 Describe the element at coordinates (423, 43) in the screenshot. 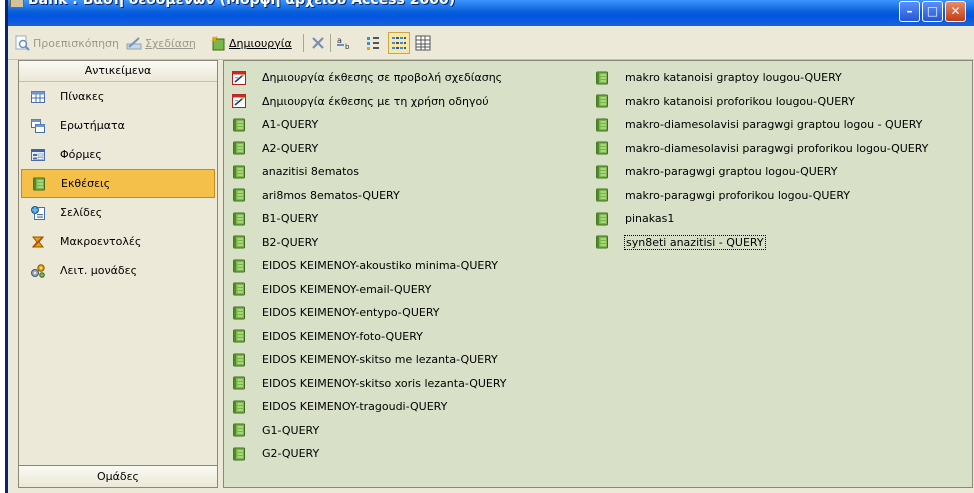

I see `details-view-button` at that location.